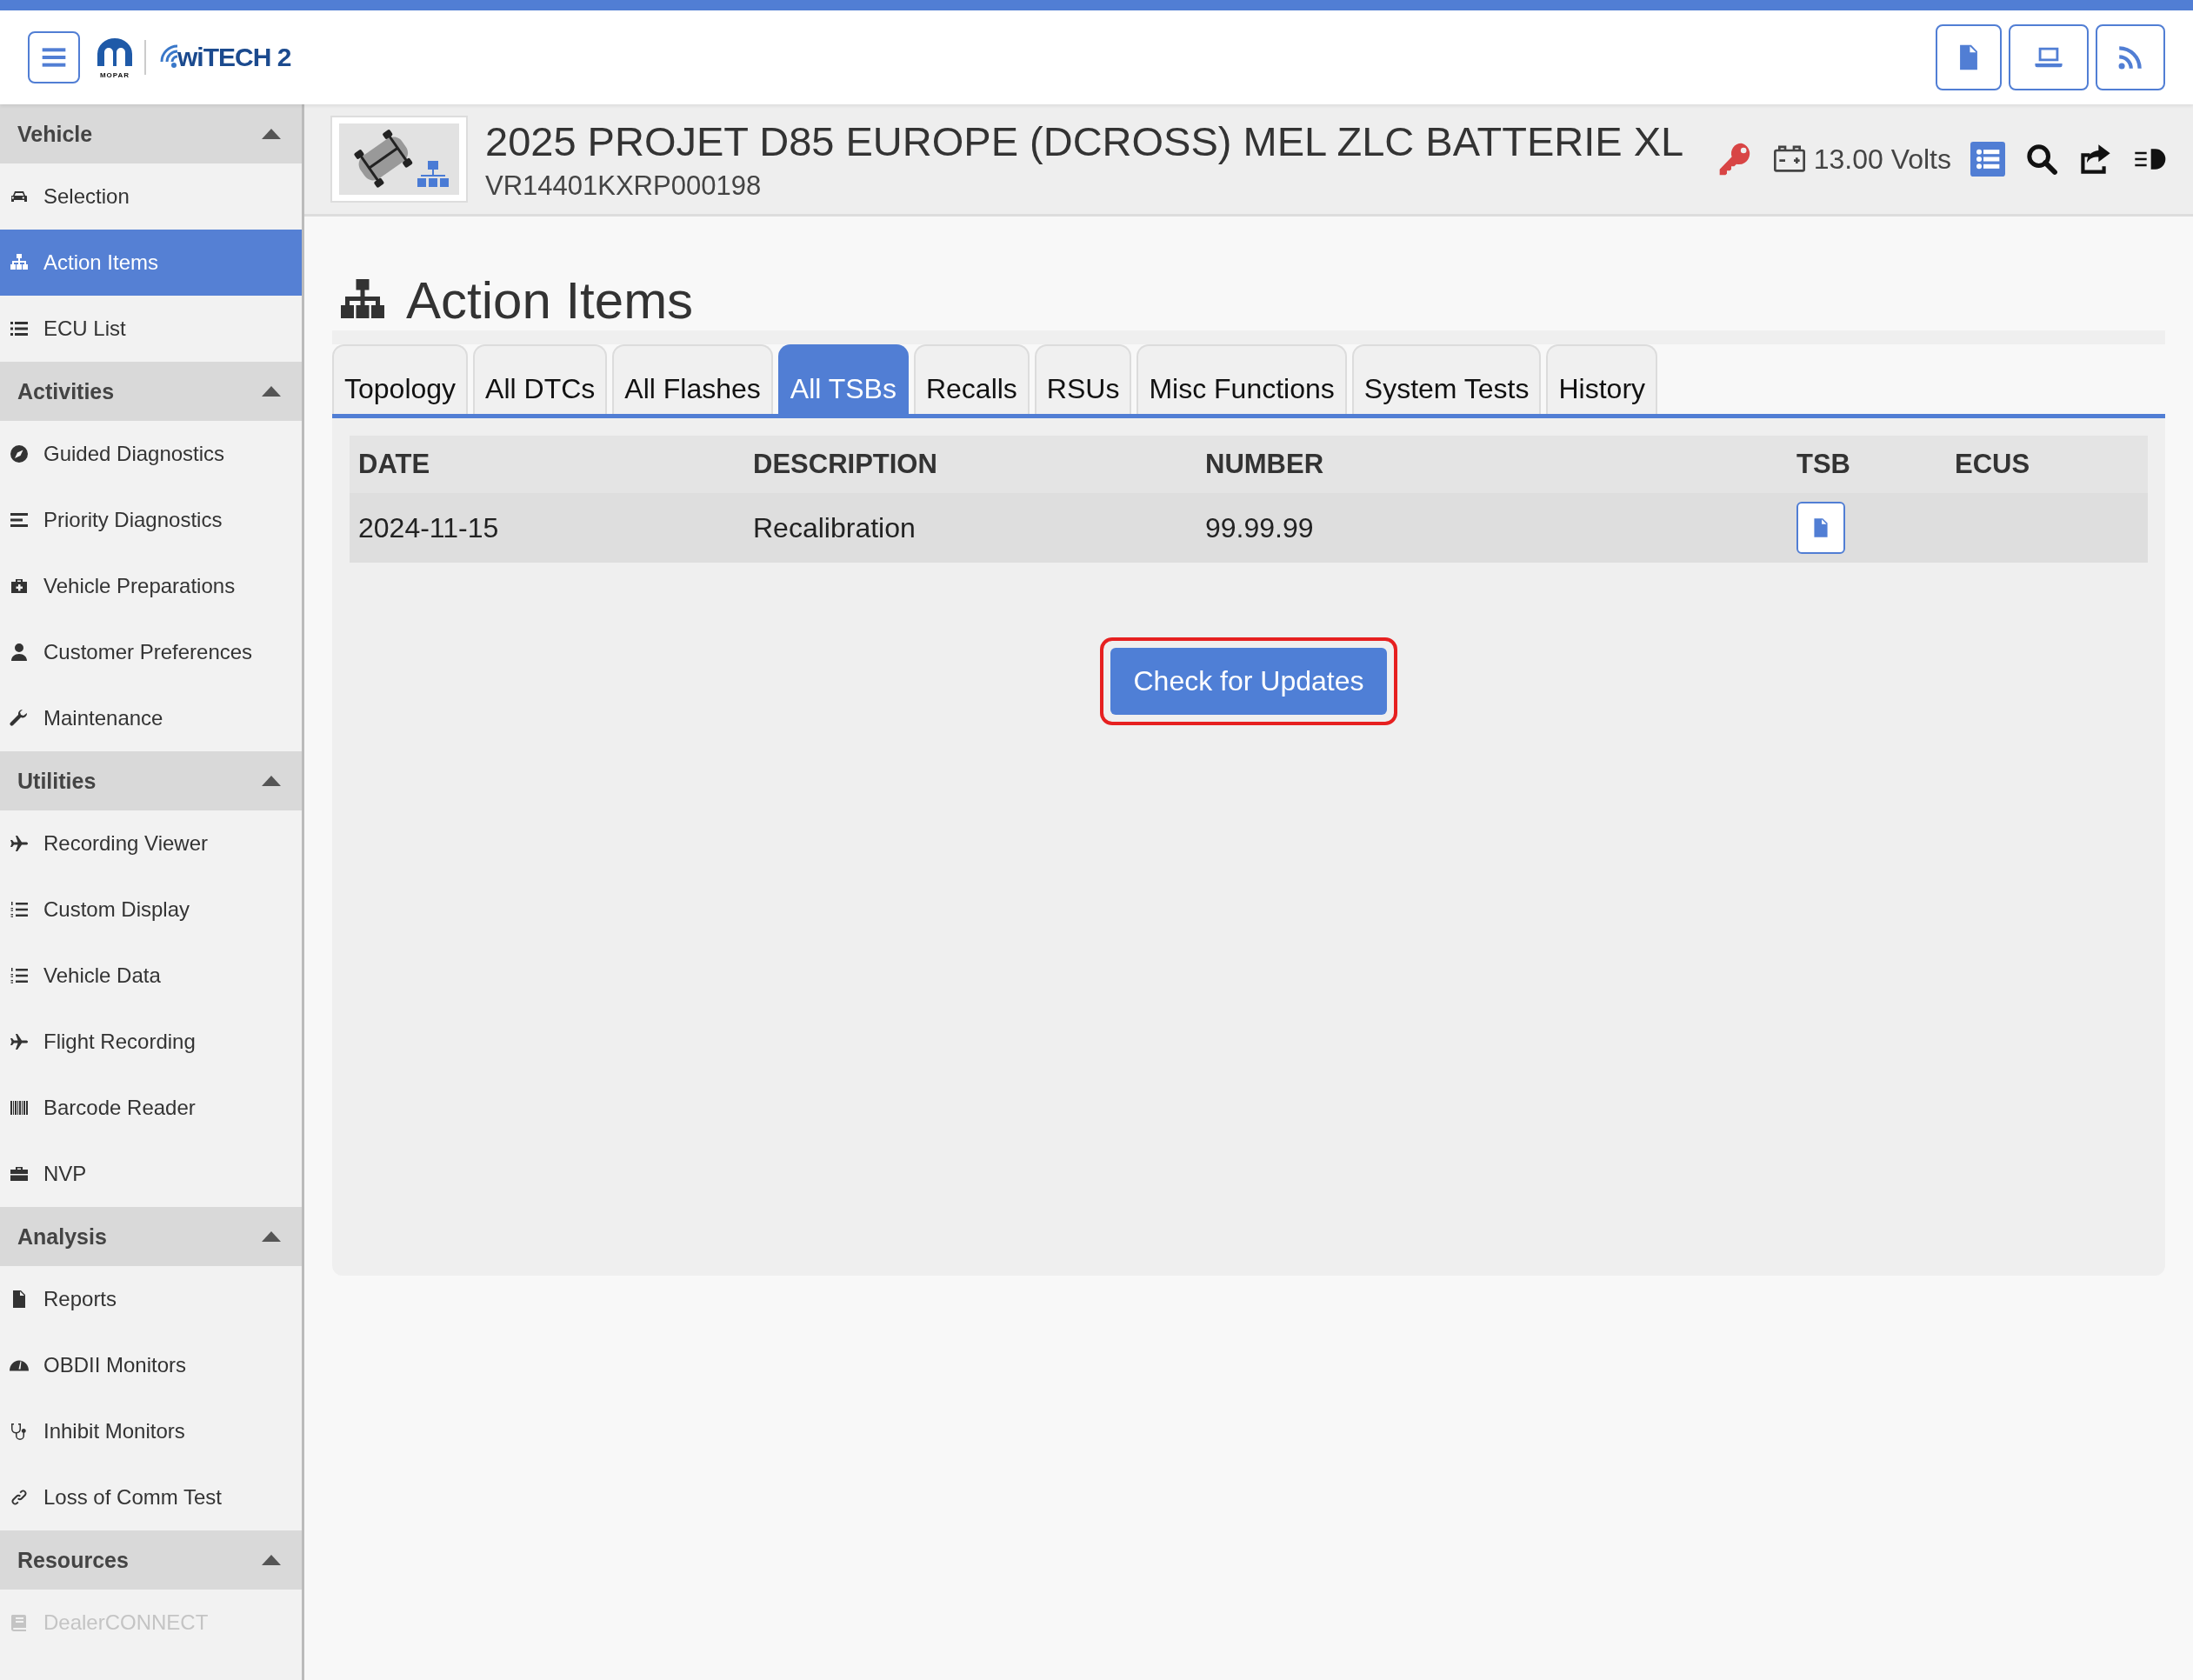 This screenshot has width=2193, height=1680. What do you see at coordinates (1083, 379) in the screenshot?
I see `tab: RSUs` at bounding box center [1083, 379].